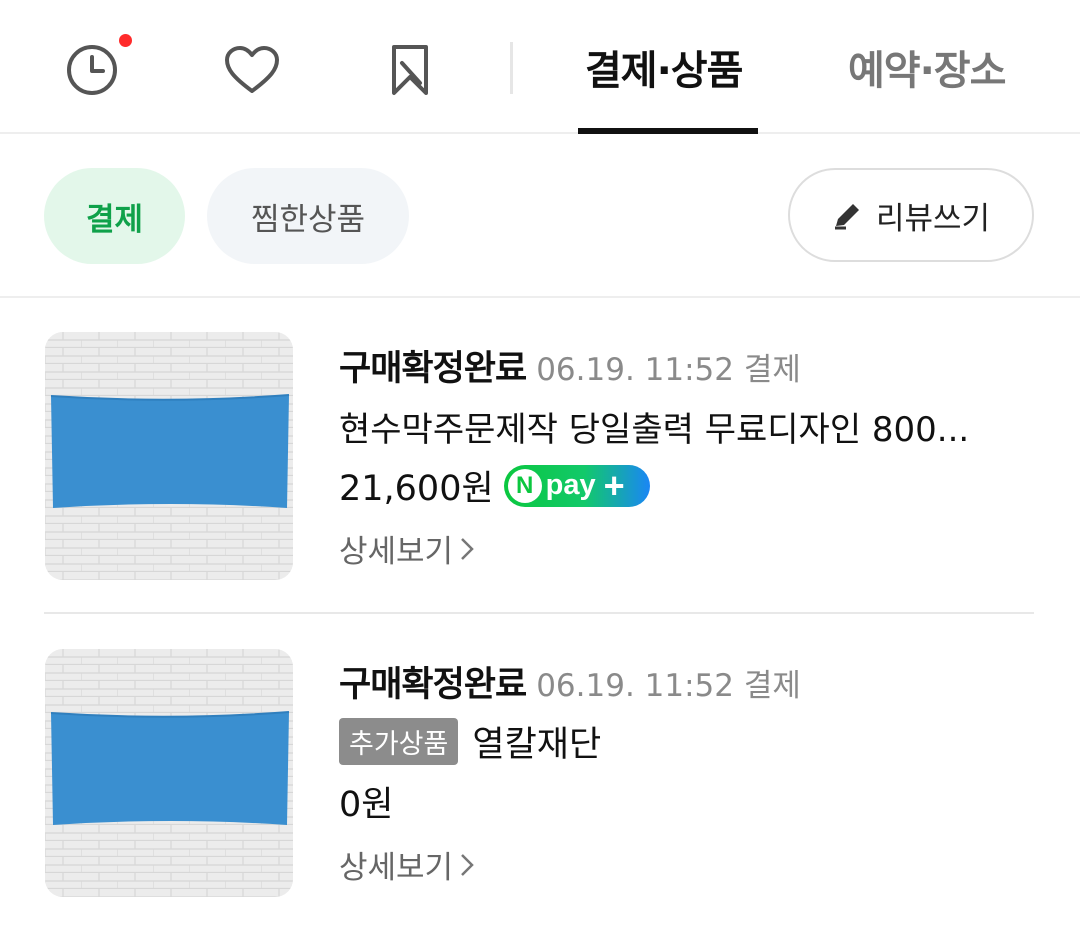 This screenshot has height=929, width=1080. I want to click on recent-history-button, so click(92, 70).